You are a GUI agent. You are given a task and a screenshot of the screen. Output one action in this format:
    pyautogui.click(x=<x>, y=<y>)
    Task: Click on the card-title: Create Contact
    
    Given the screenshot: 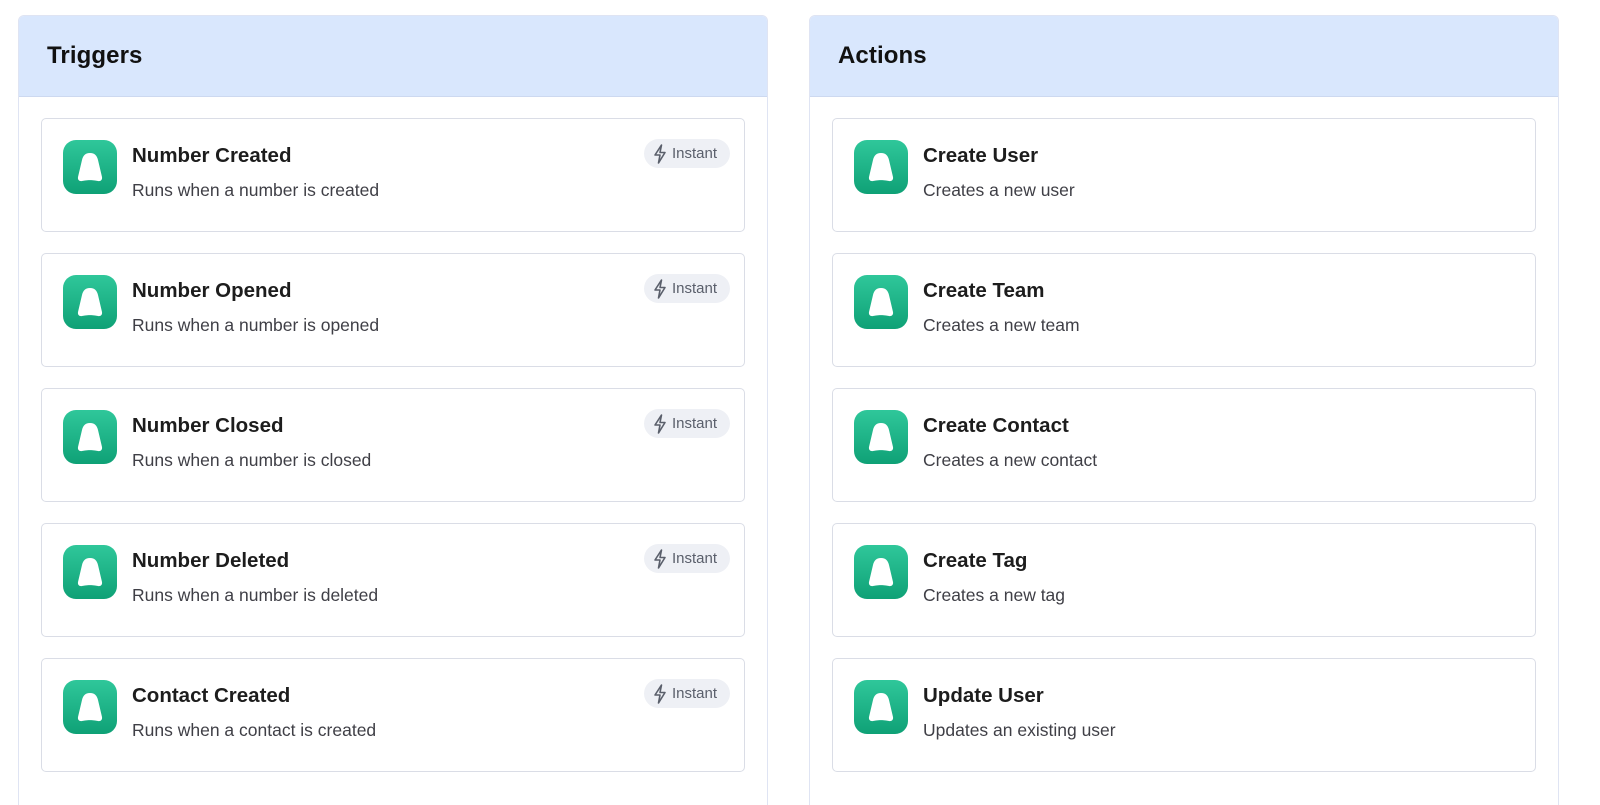 What is the action you would take?
    pyautogui.click(x=996, y=425)
    